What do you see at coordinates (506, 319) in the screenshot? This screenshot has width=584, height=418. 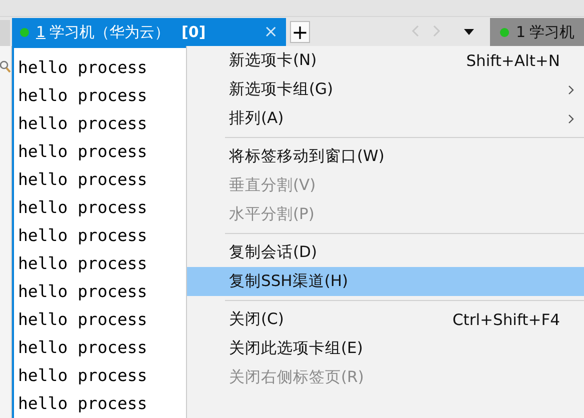 I see `shortcut-text: Ctrl+Shift+F4` at bounding box center [506, 319].